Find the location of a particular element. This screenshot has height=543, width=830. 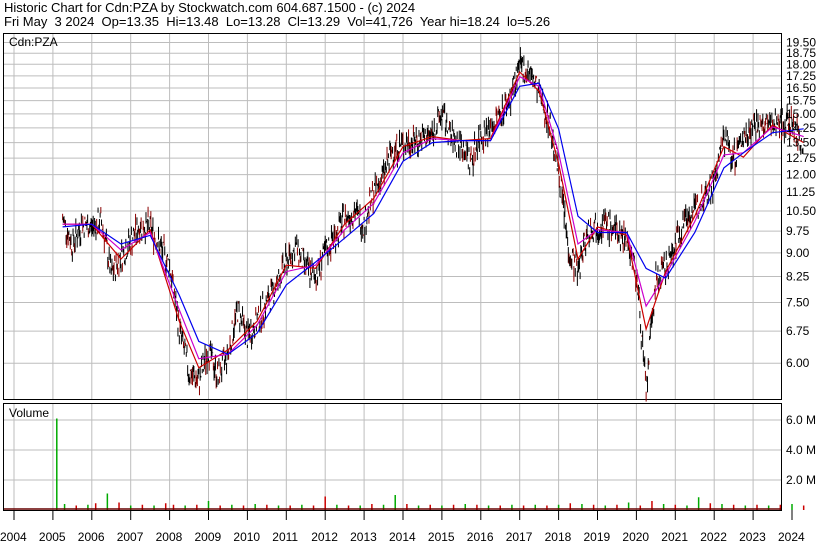

year-tick-label: 2011 is located at coordinates (285, 536).